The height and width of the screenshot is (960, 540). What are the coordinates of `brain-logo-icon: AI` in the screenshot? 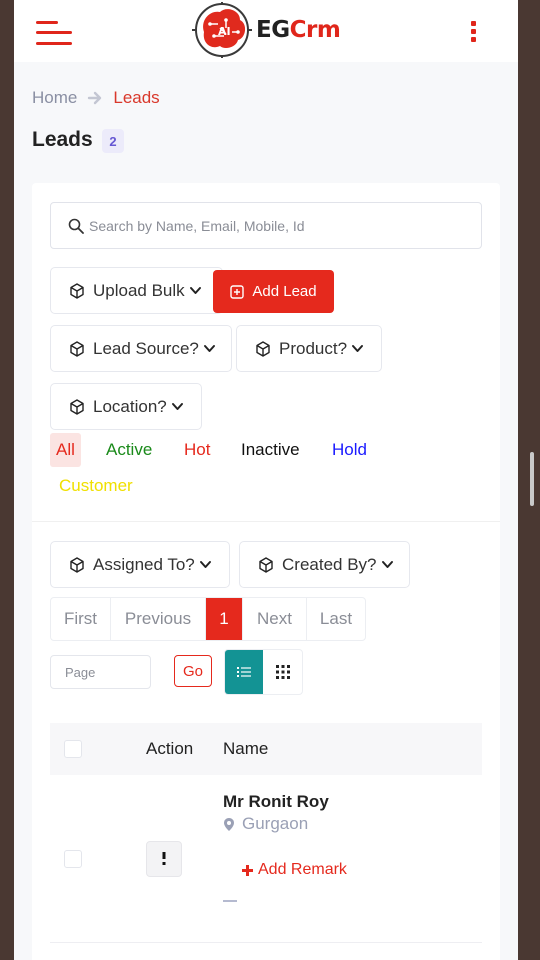 It's located at (222, 30).